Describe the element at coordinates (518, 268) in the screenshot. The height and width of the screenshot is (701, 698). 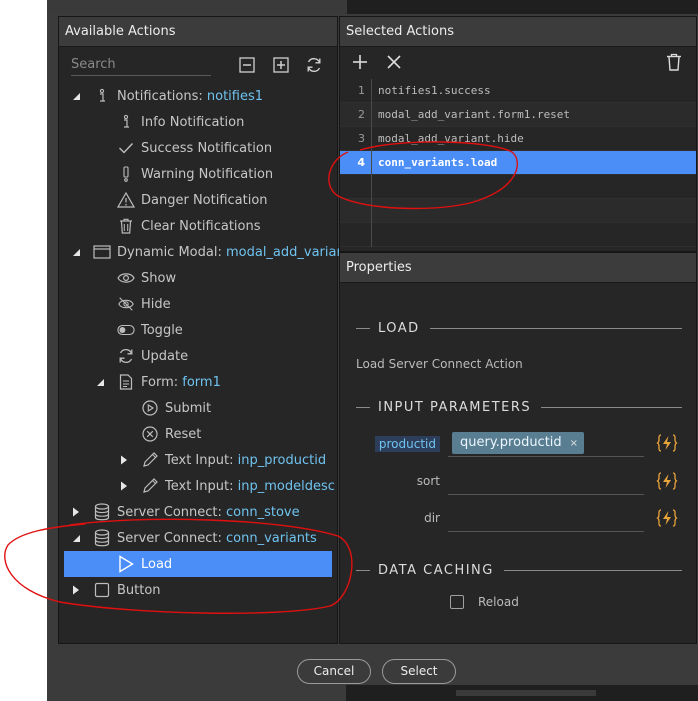
I see `properties-title: Properties` at that location.